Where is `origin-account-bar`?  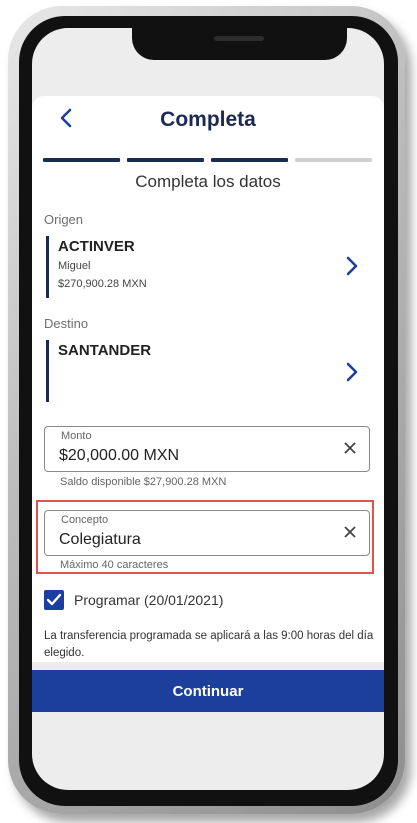 origin-account-bar is located at coordinates (47, 267).